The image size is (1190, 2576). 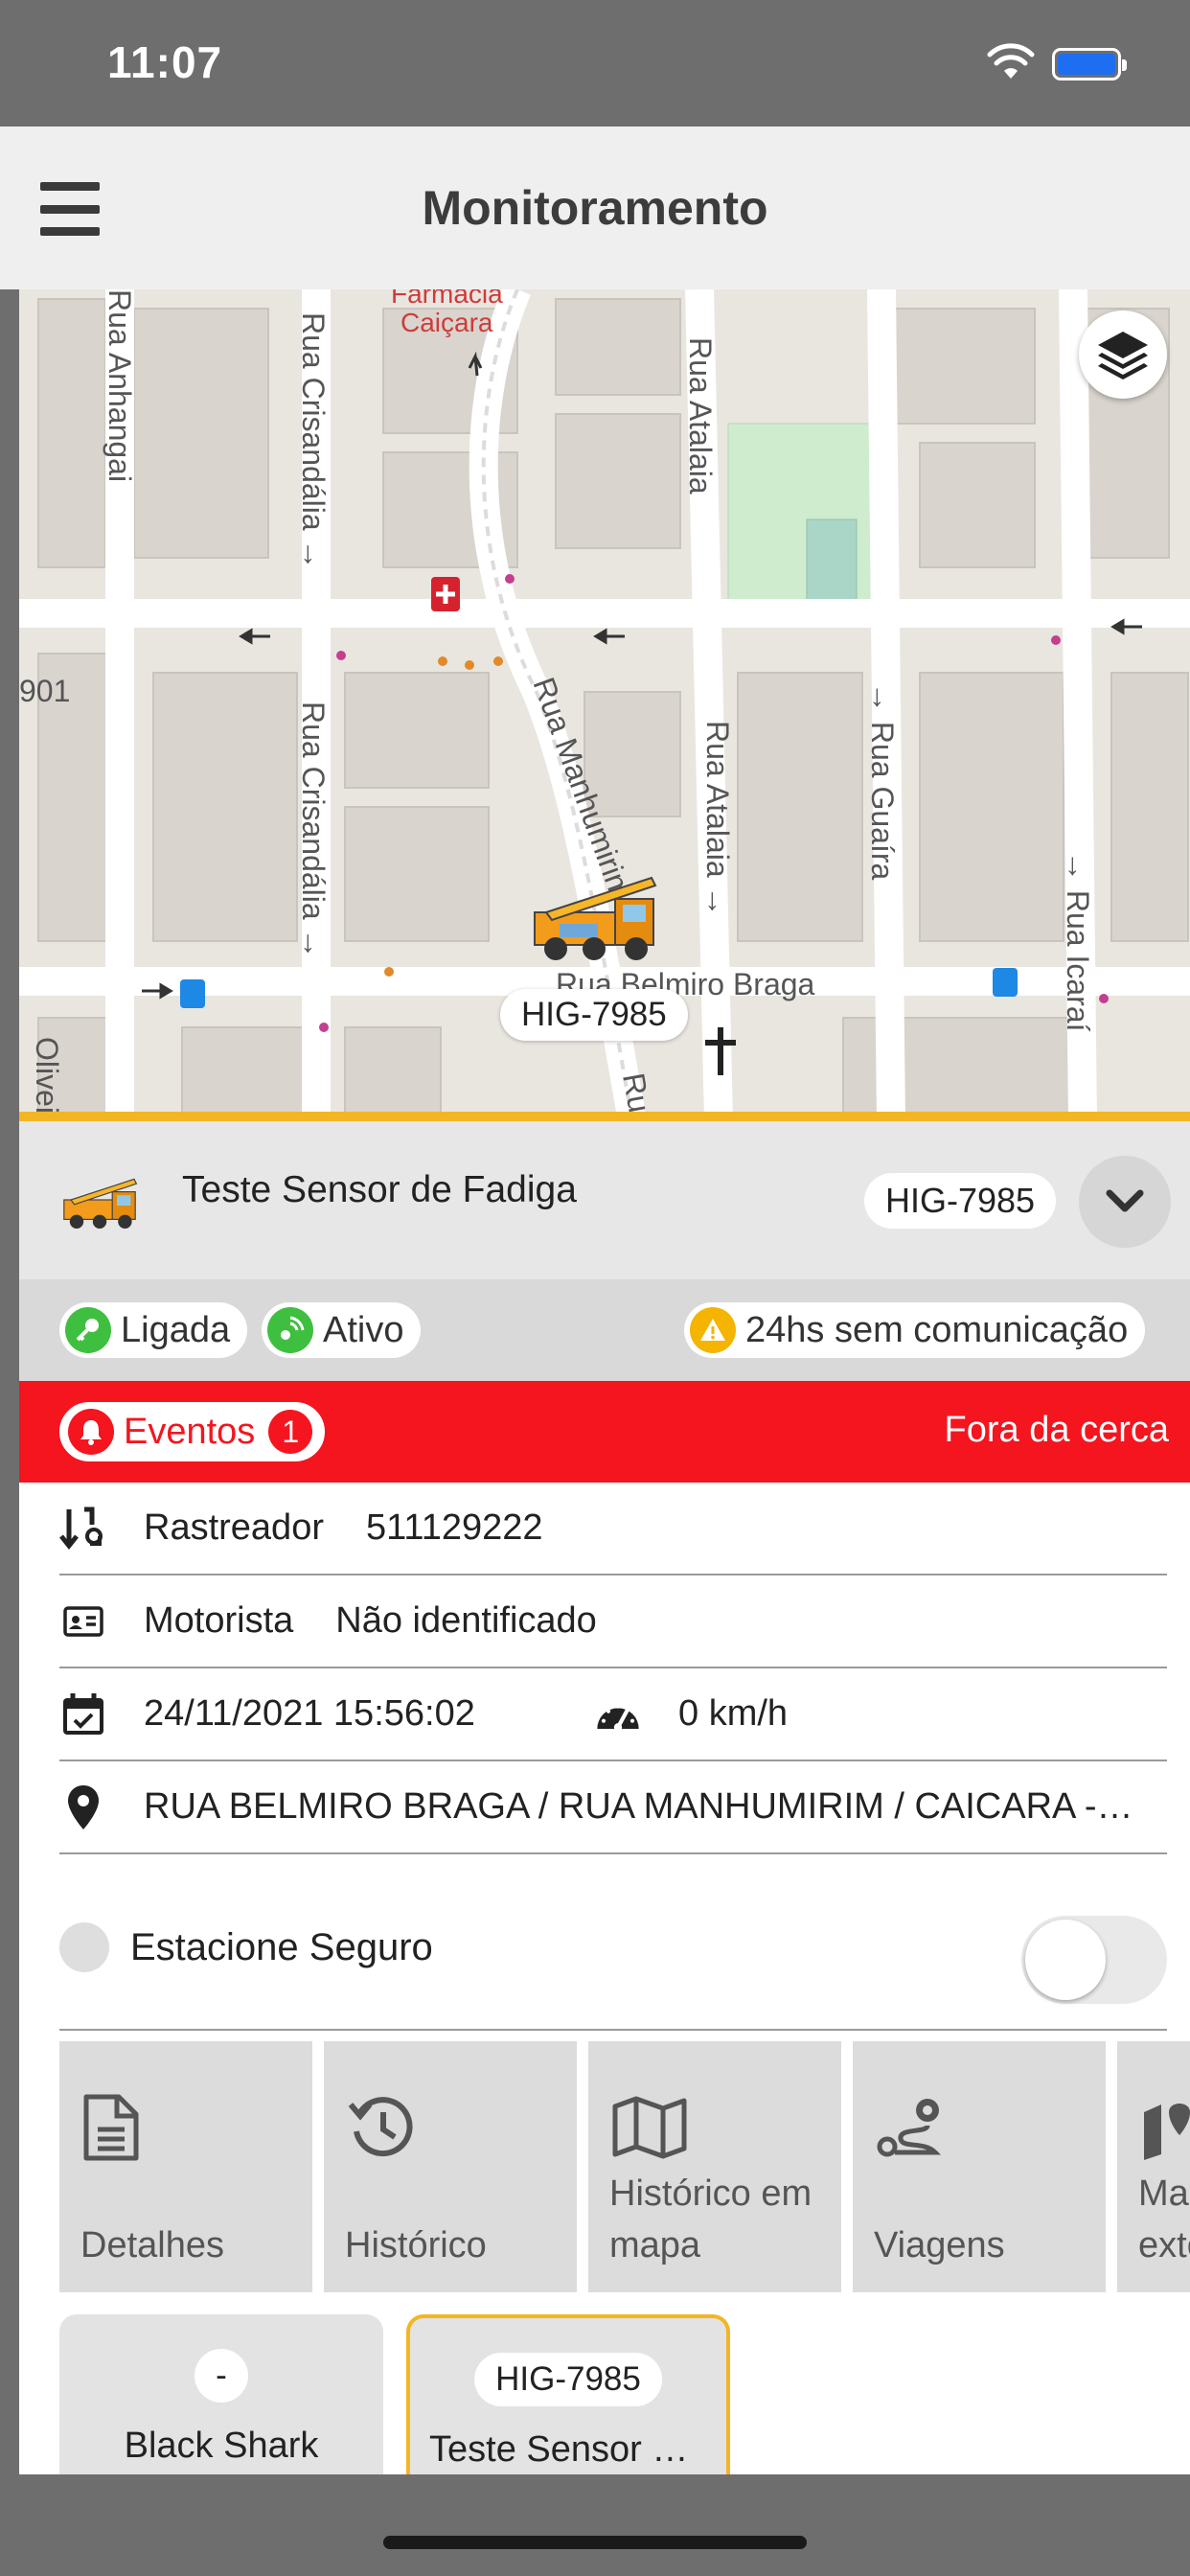 I want to click on history-action-label: Histórico, so click(x=416, y=2245).